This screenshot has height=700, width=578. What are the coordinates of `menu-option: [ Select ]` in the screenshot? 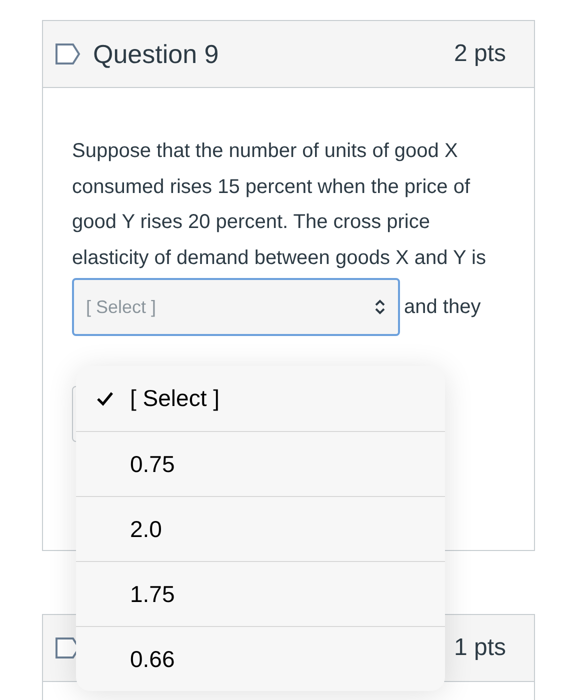 It's located at (260, 398).